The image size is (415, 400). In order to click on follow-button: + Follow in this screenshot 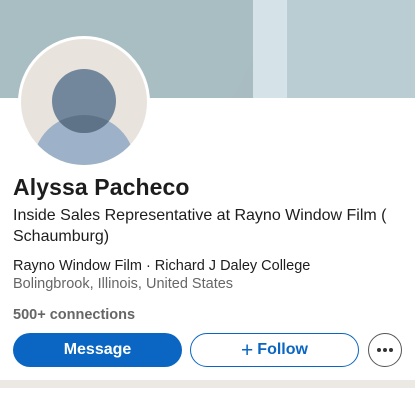, I will do `click(274, 350)`.